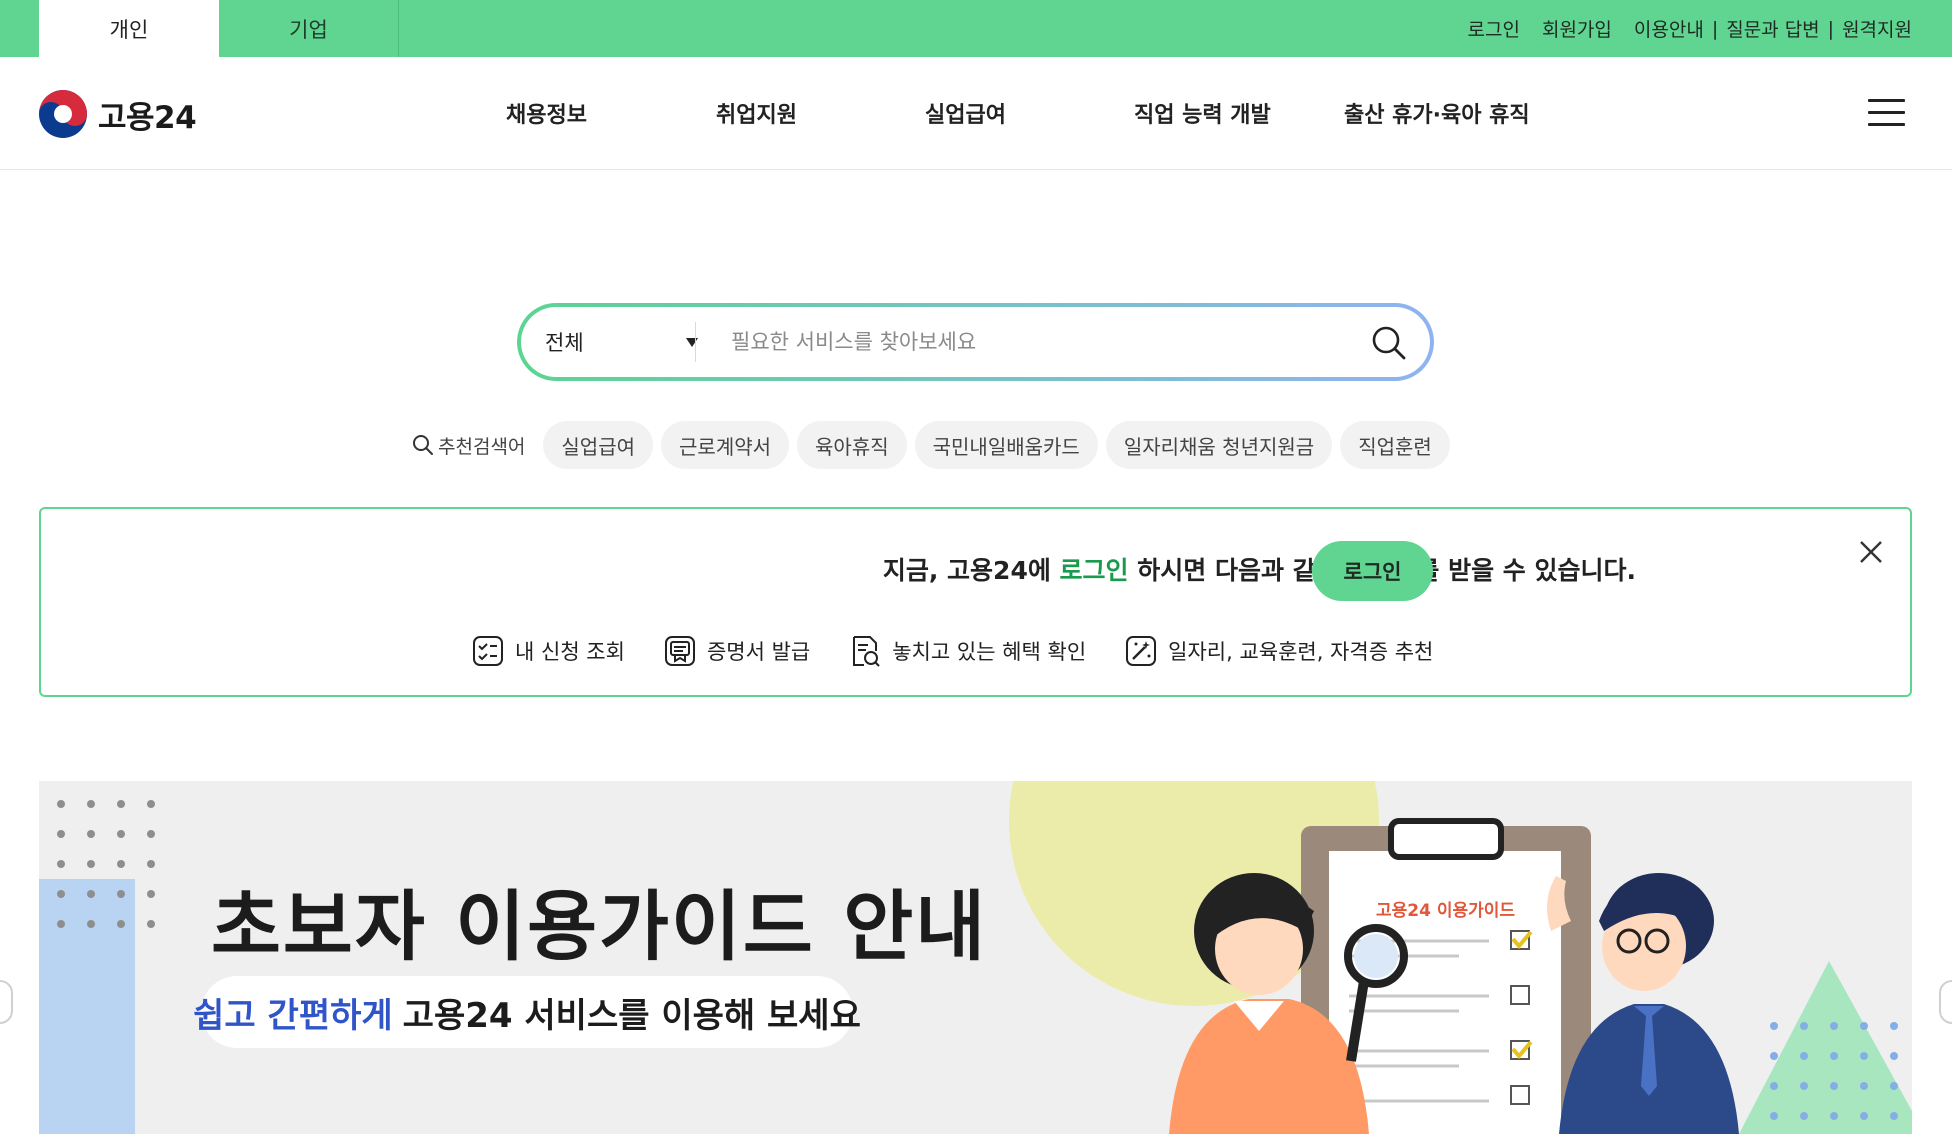 Image resolution: width=1952 pixels, height=1134 pixels. I want to click on keyword-chip: 직업훈련, so click(1395, 445).